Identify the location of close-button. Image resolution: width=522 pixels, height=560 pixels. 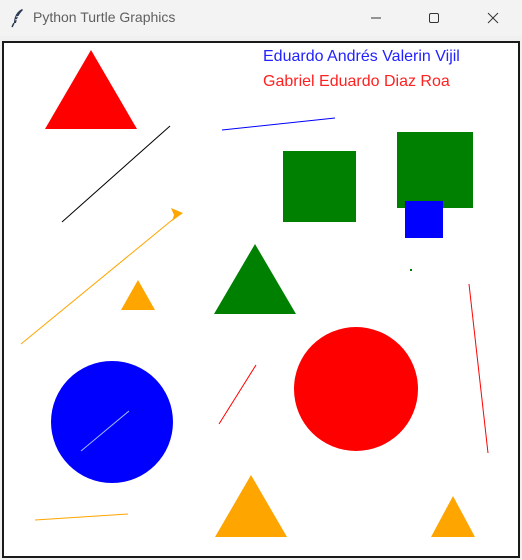
(493, 18).